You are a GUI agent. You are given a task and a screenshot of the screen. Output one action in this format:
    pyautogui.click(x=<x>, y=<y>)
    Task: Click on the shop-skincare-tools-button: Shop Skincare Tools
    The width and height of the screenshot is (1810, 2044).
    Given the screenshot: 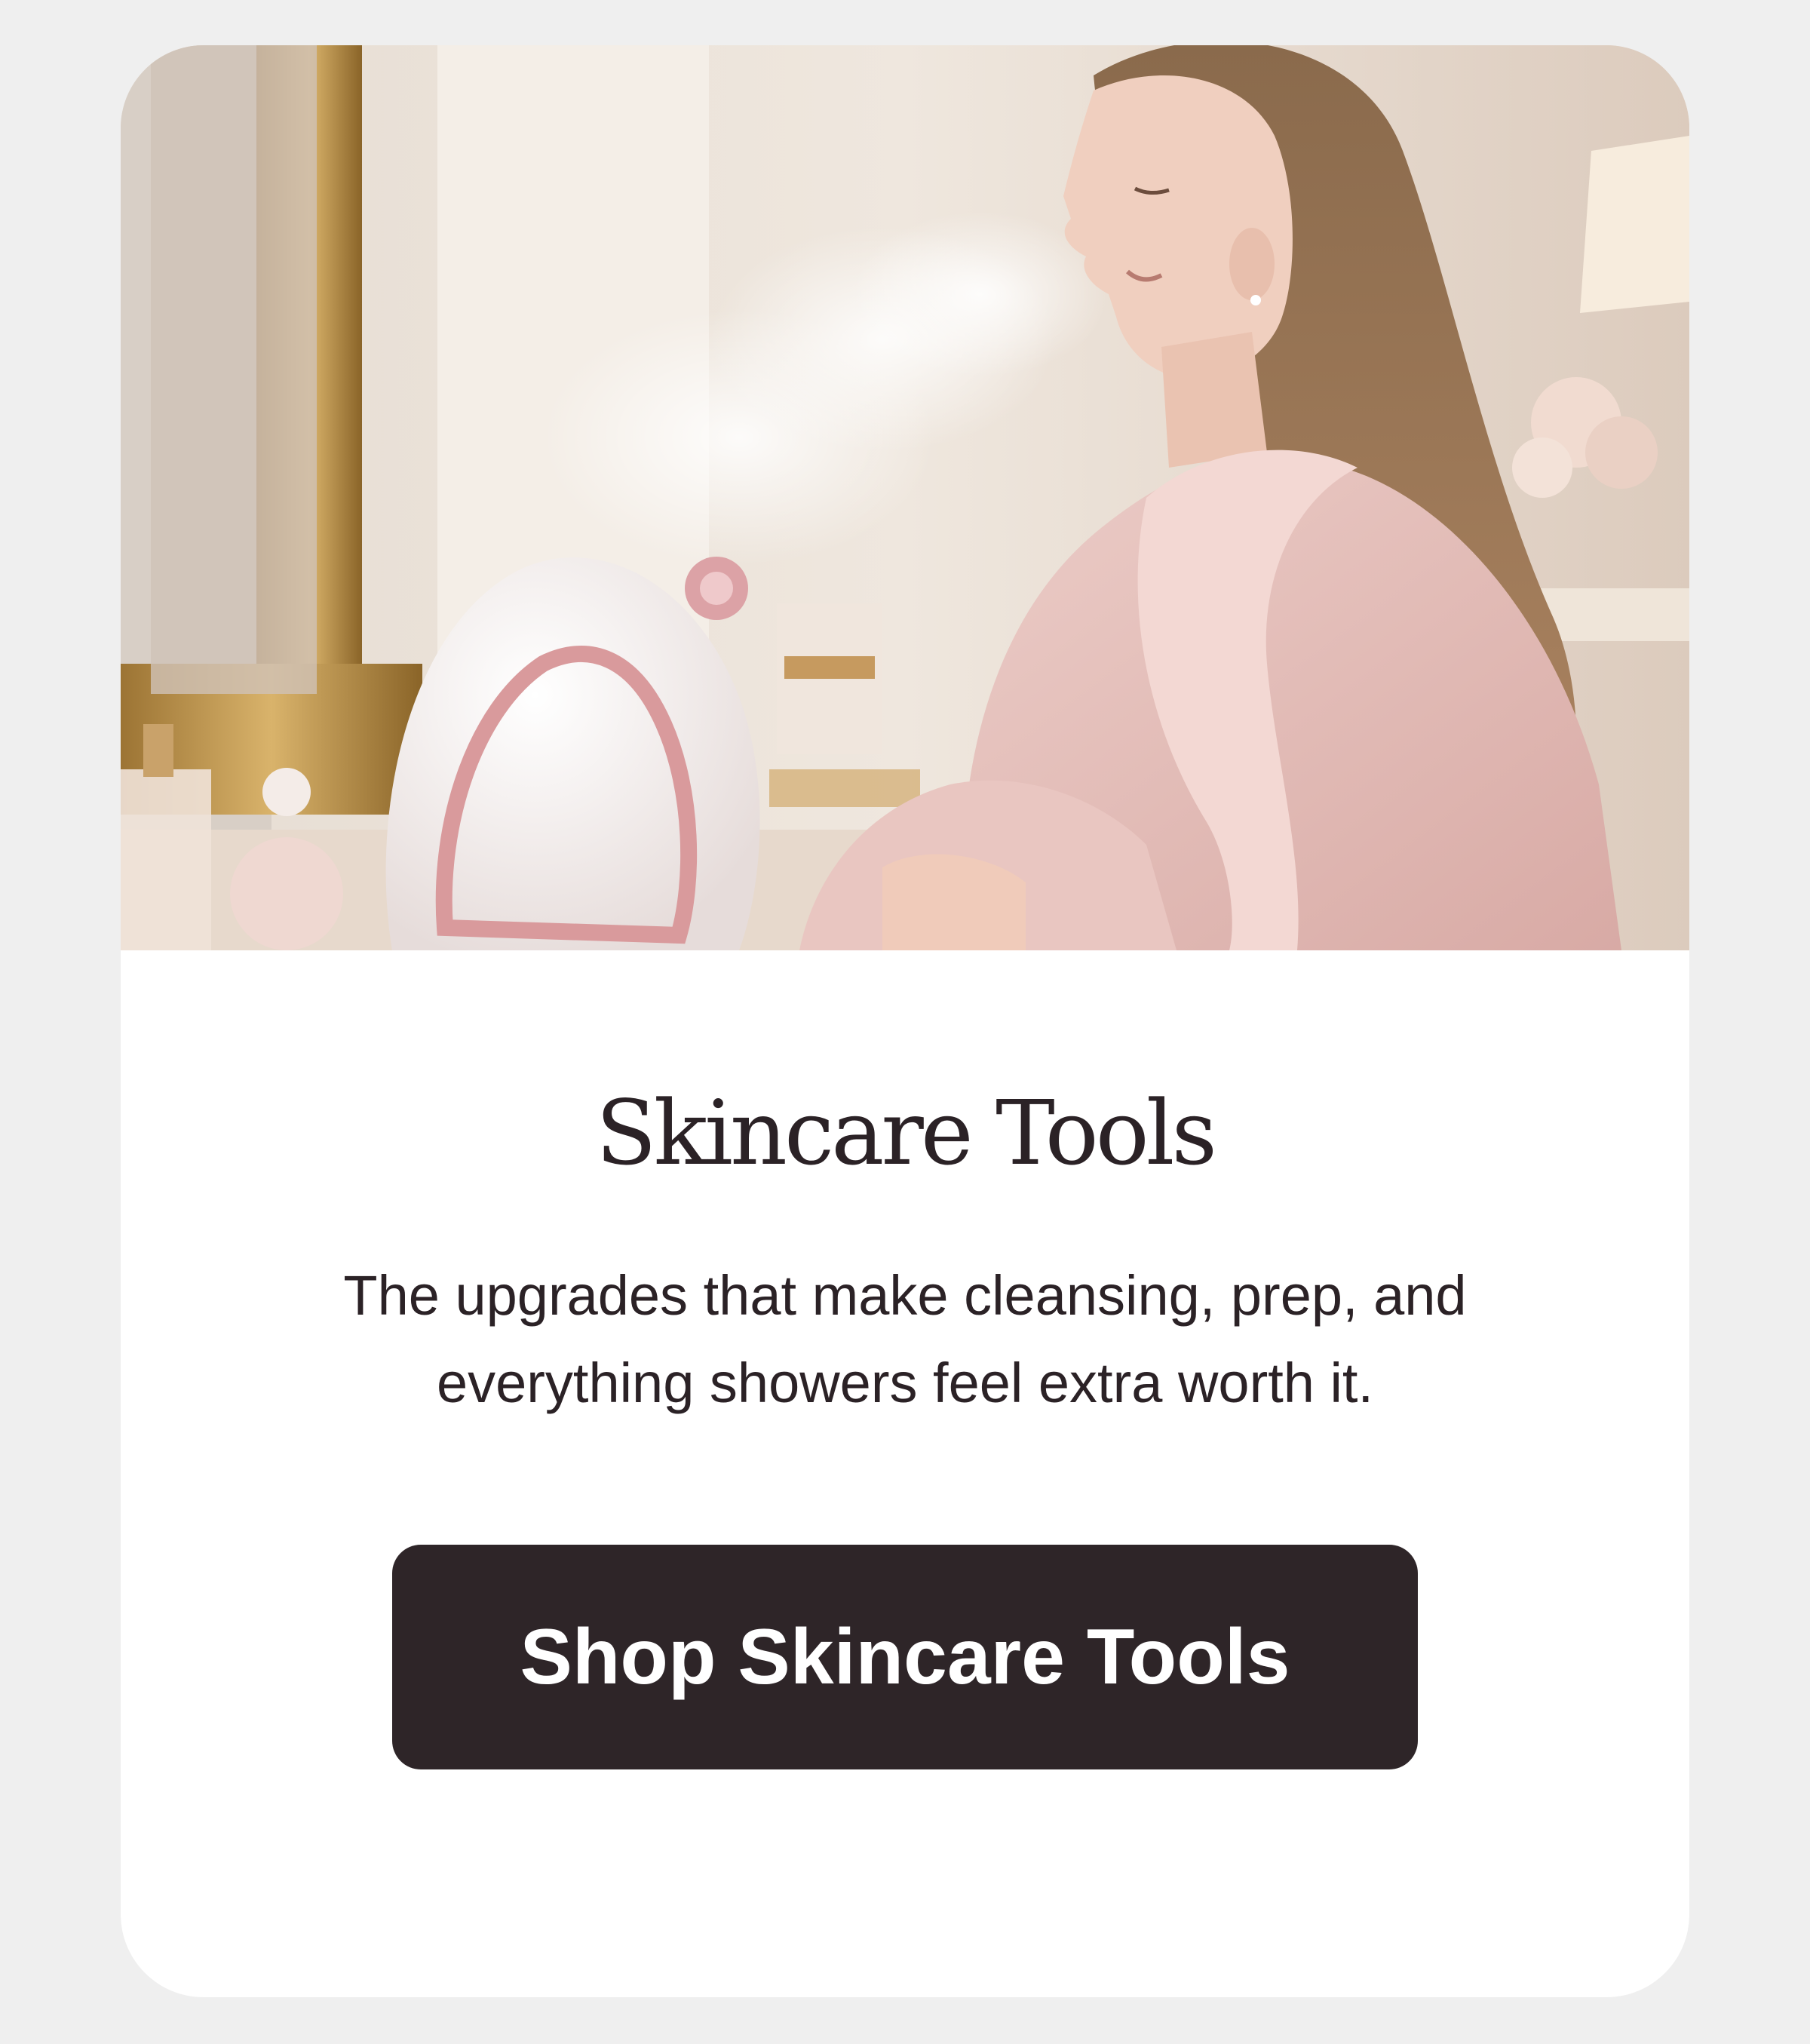 What is the action you would take?
    pyautogui.click(x=905, y=1657)
    